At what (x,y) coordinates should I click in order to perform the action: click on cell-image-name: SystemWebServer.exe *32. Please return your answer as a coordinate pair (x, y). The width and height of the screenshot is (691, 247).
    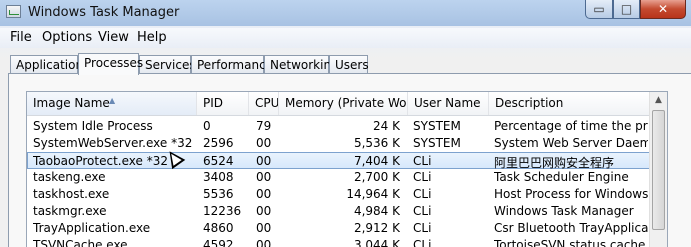
    Looking at the image, I should click on (113, 143).